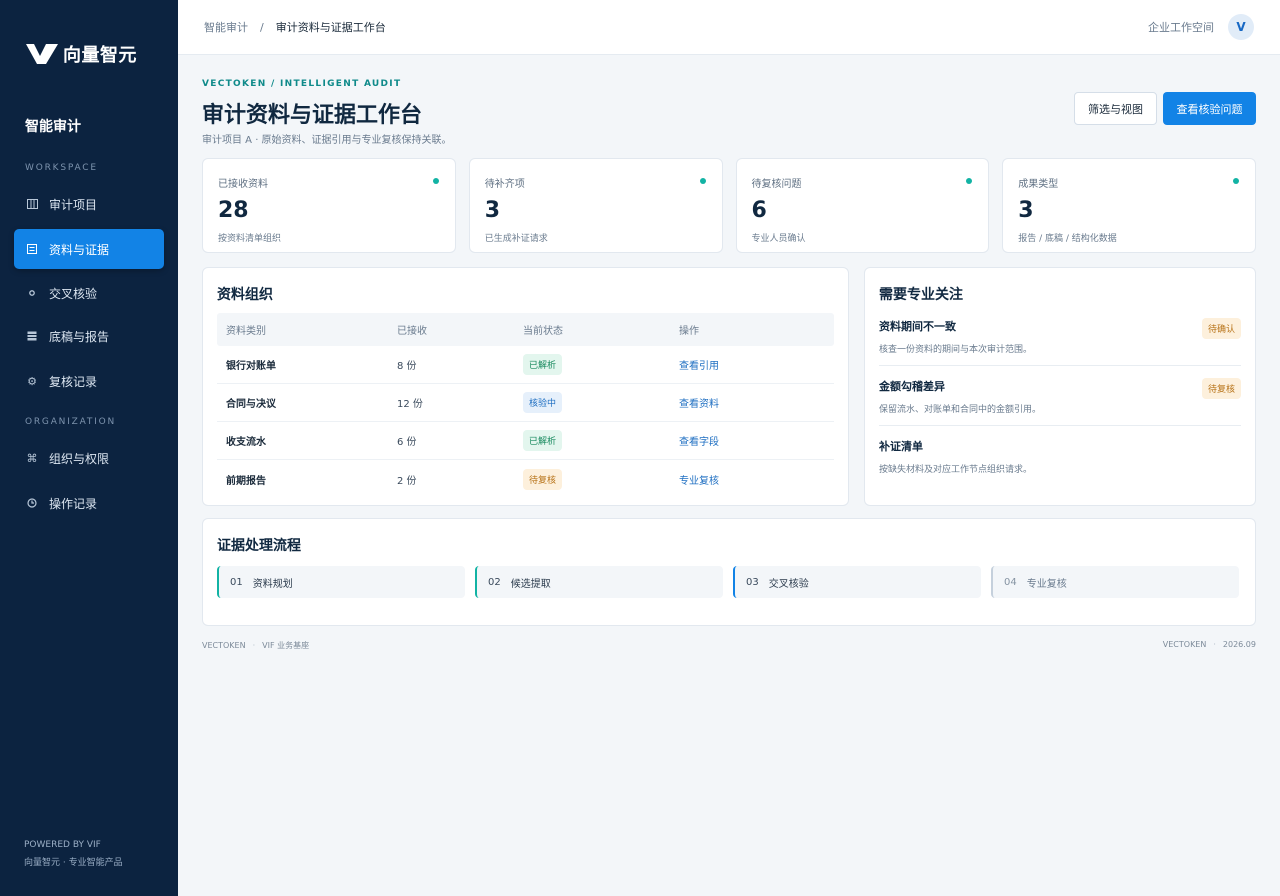 This screenshot has height=896, width=1280. Describe the element at coordinates (1060, 336) in the screenshot. I see `attention-item: 资料期间不一致 核查一份资料的期间与本次审计范围。 待确认` at that location.